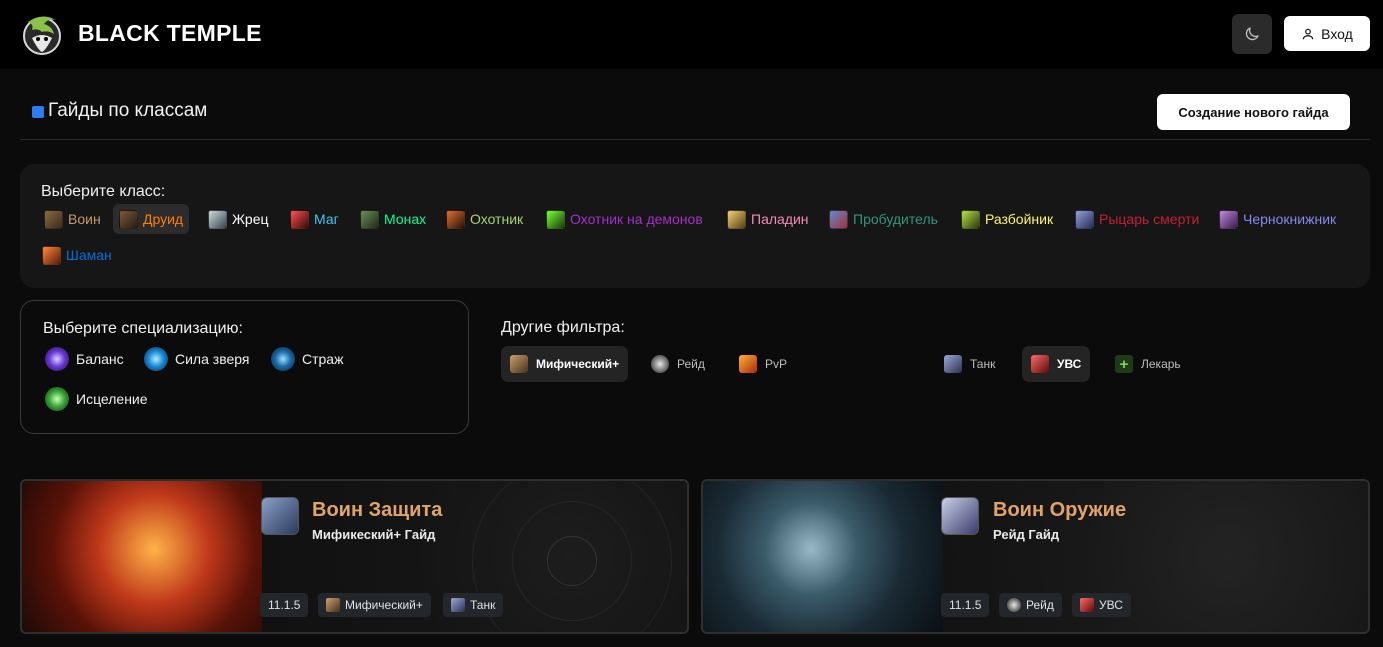 The width and height of the screenshot is (1383, 647). I want to click on skull-icon, so click(1014, 605).